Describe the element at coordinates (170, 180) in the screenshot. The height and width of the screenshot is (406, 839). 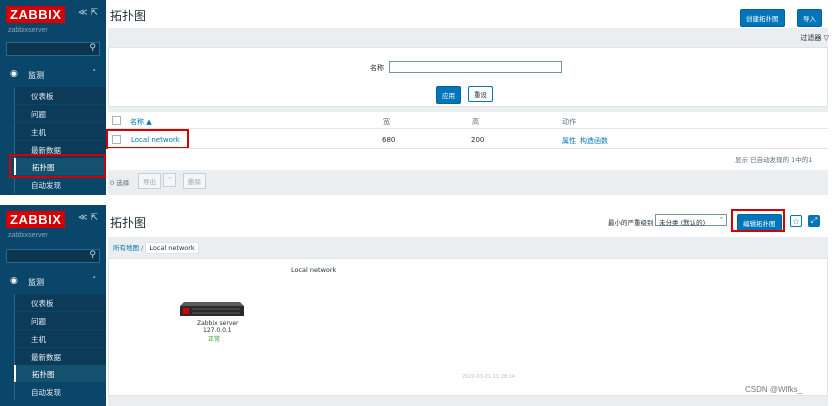
I see `export-dropdown-button: ˅` at that location.